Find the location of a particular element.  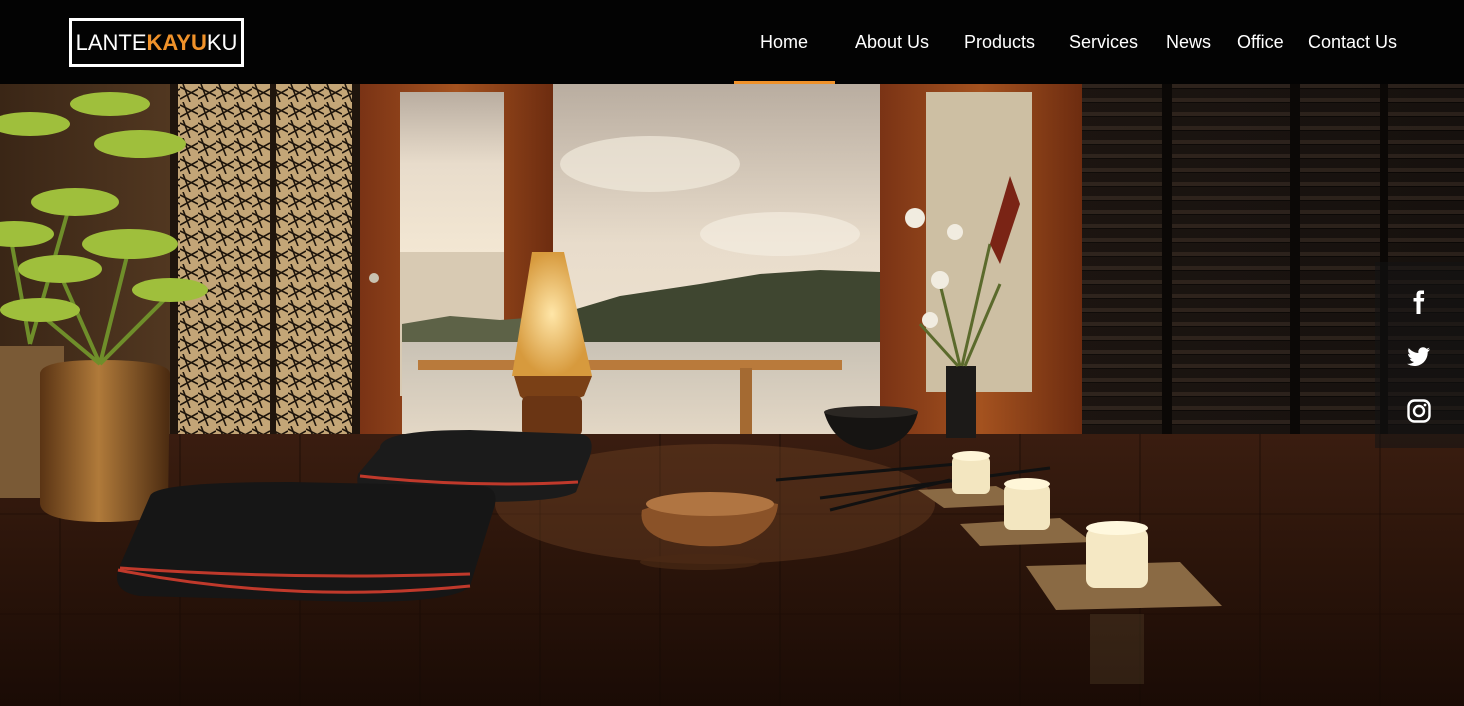

nav-products: Products is located at coordinates (999, 42).